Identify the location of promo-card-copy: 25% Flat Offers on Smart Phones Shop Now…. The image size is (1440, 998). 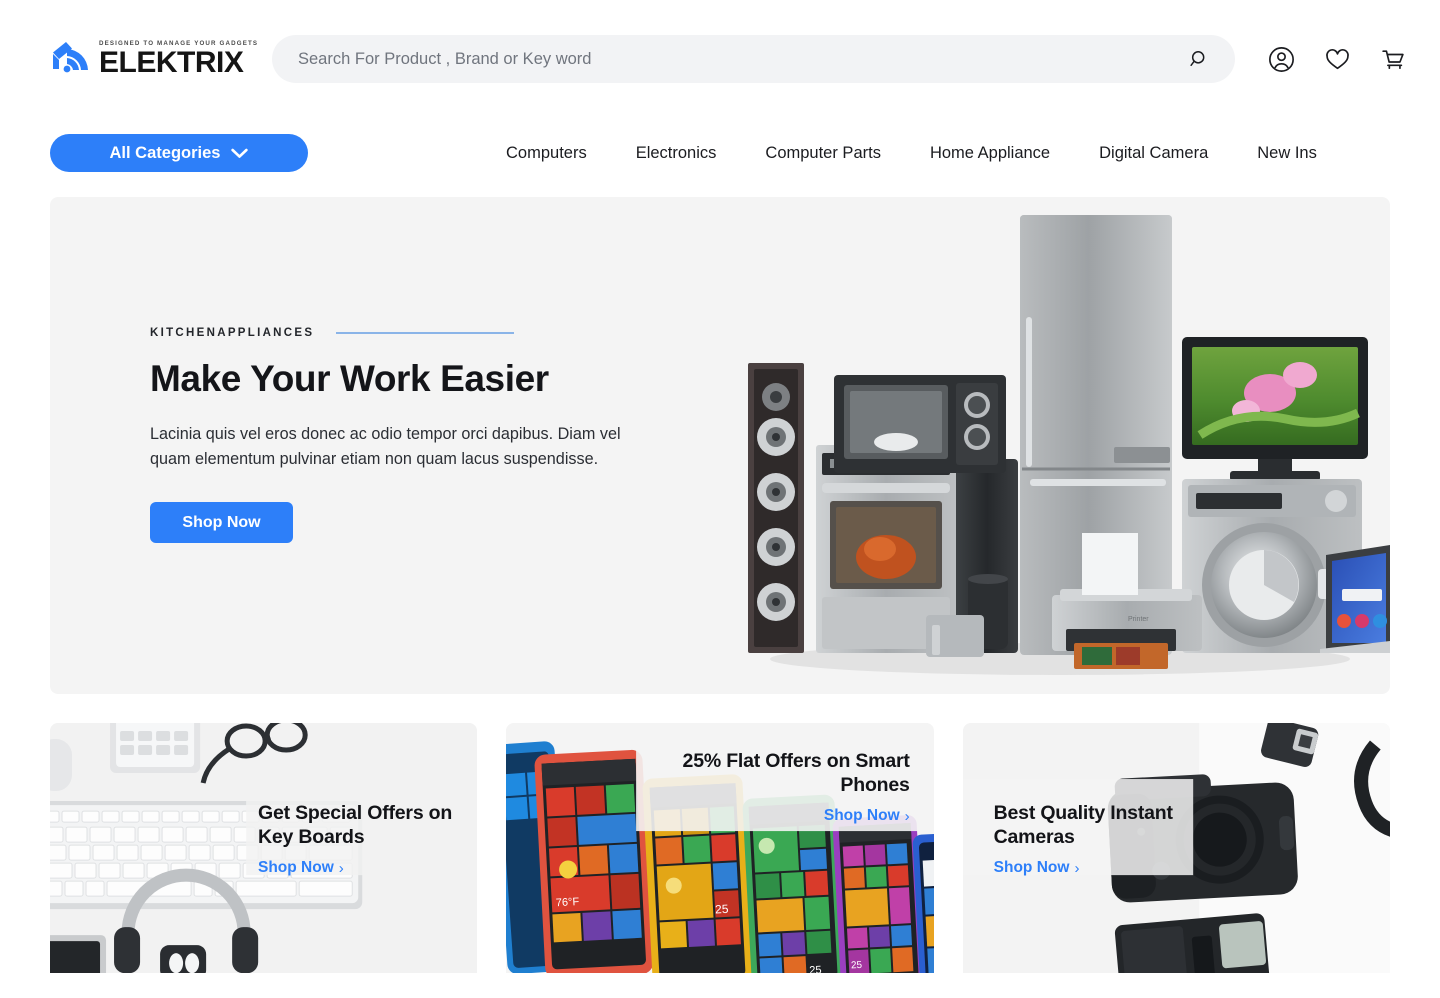
(775, 787).